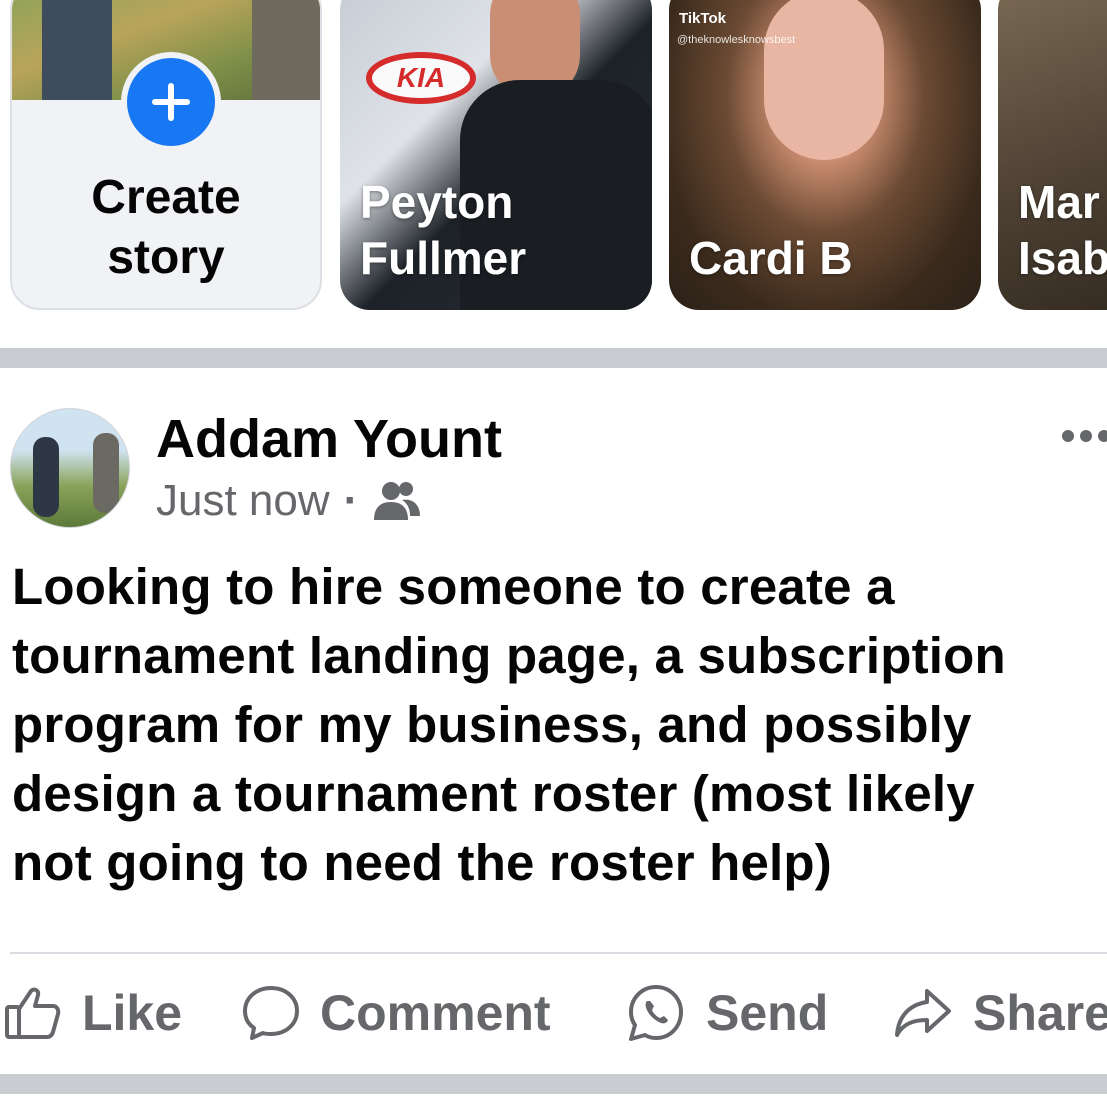  Describe the element at coordinates (702, 18) in the screenshot. I see `tiktok-watermark: TikTok` at that location.